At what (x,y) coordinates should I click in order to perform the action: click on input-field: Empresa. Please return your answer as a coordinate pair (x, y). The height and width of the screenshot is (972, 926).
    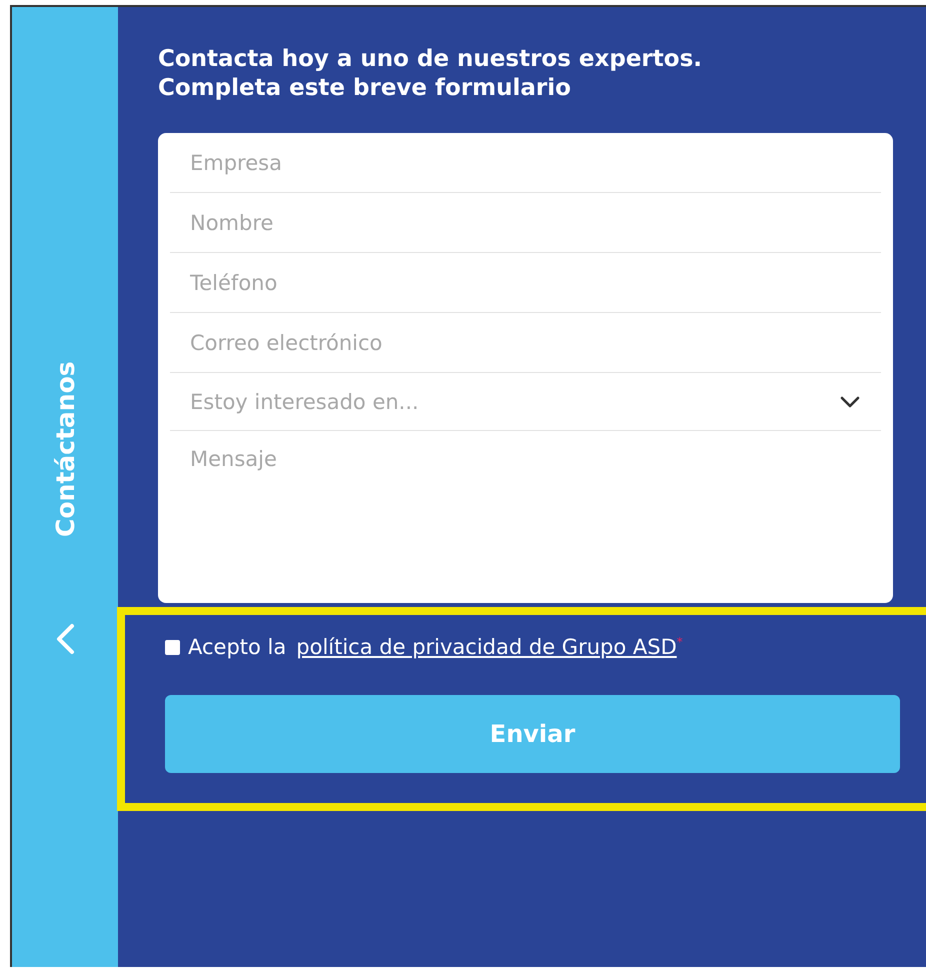
    Looking at the image, I should click on (525, 163).